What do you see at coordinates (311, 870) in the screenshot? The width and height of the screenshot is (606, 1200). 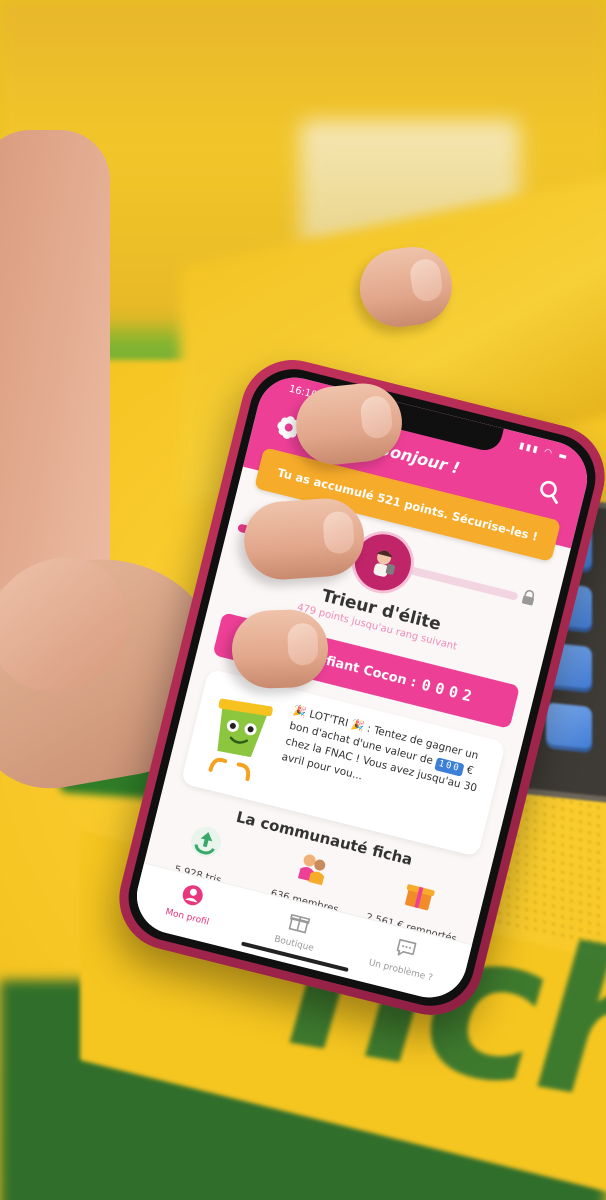 I see `people-icon` at bounding box center [311, 870].